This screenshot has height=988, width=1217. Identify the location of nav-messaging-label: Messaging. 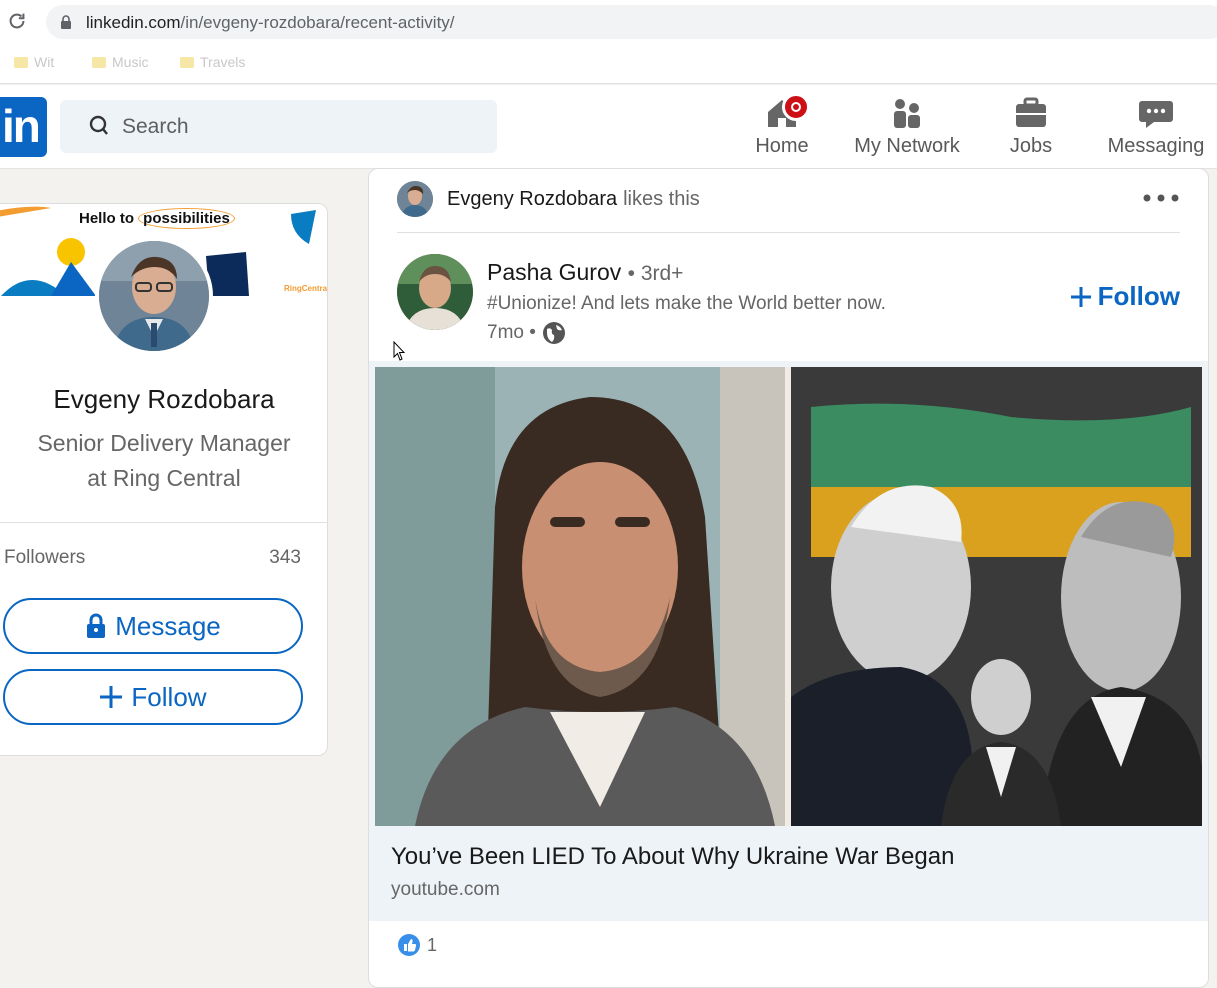
(1156, 146).